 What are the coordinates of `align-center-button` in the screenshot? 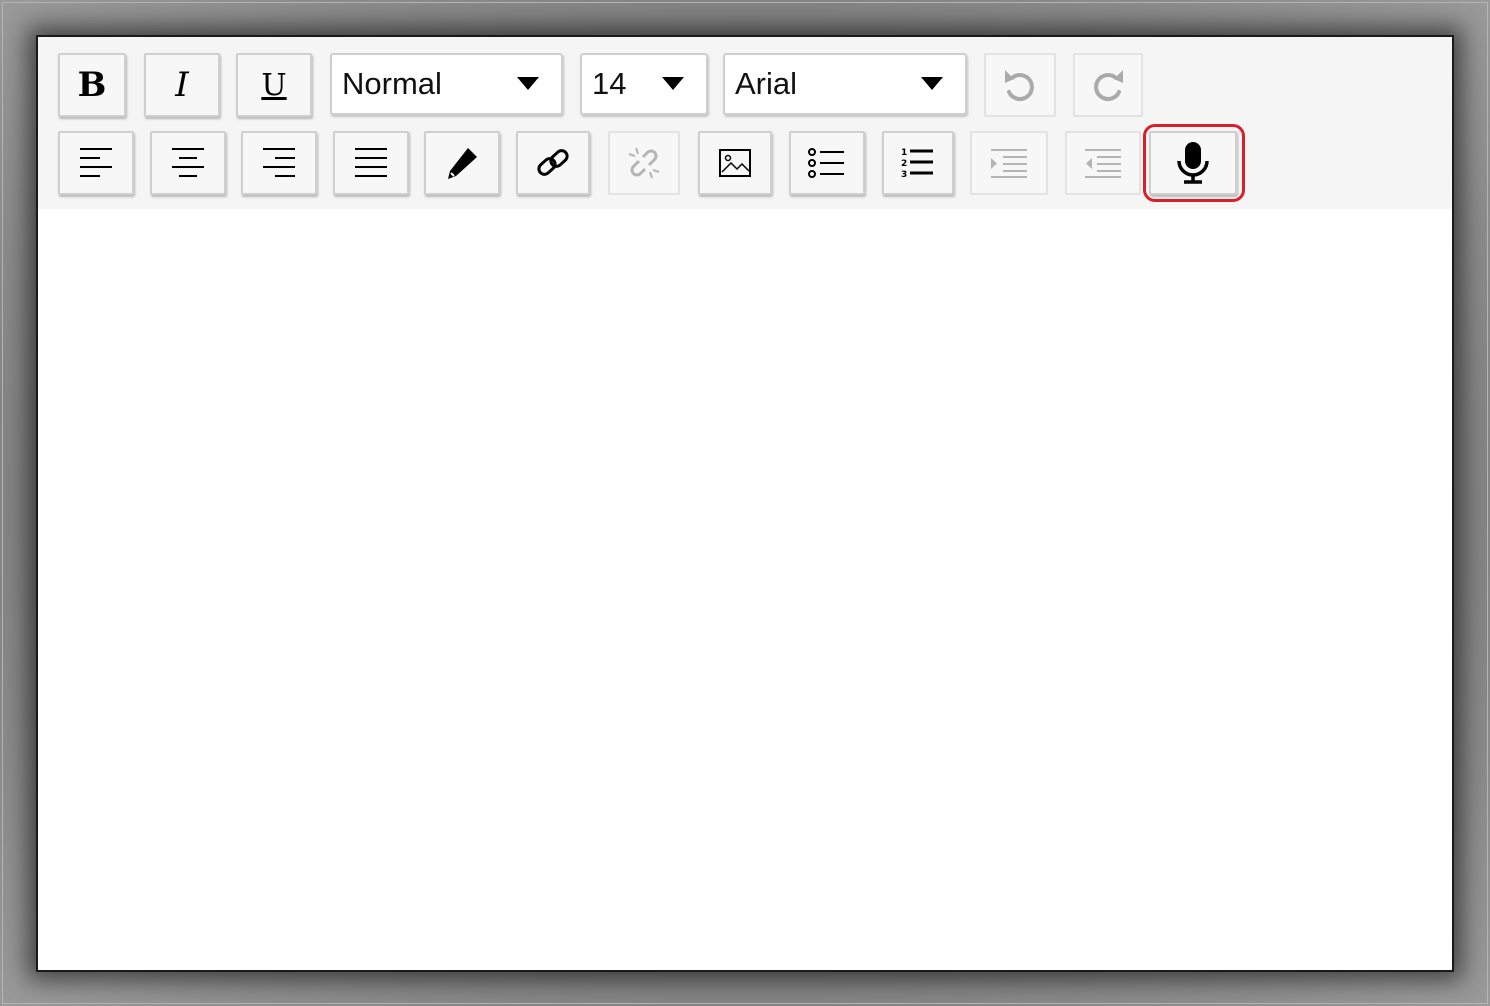 It's located at (188, 163).